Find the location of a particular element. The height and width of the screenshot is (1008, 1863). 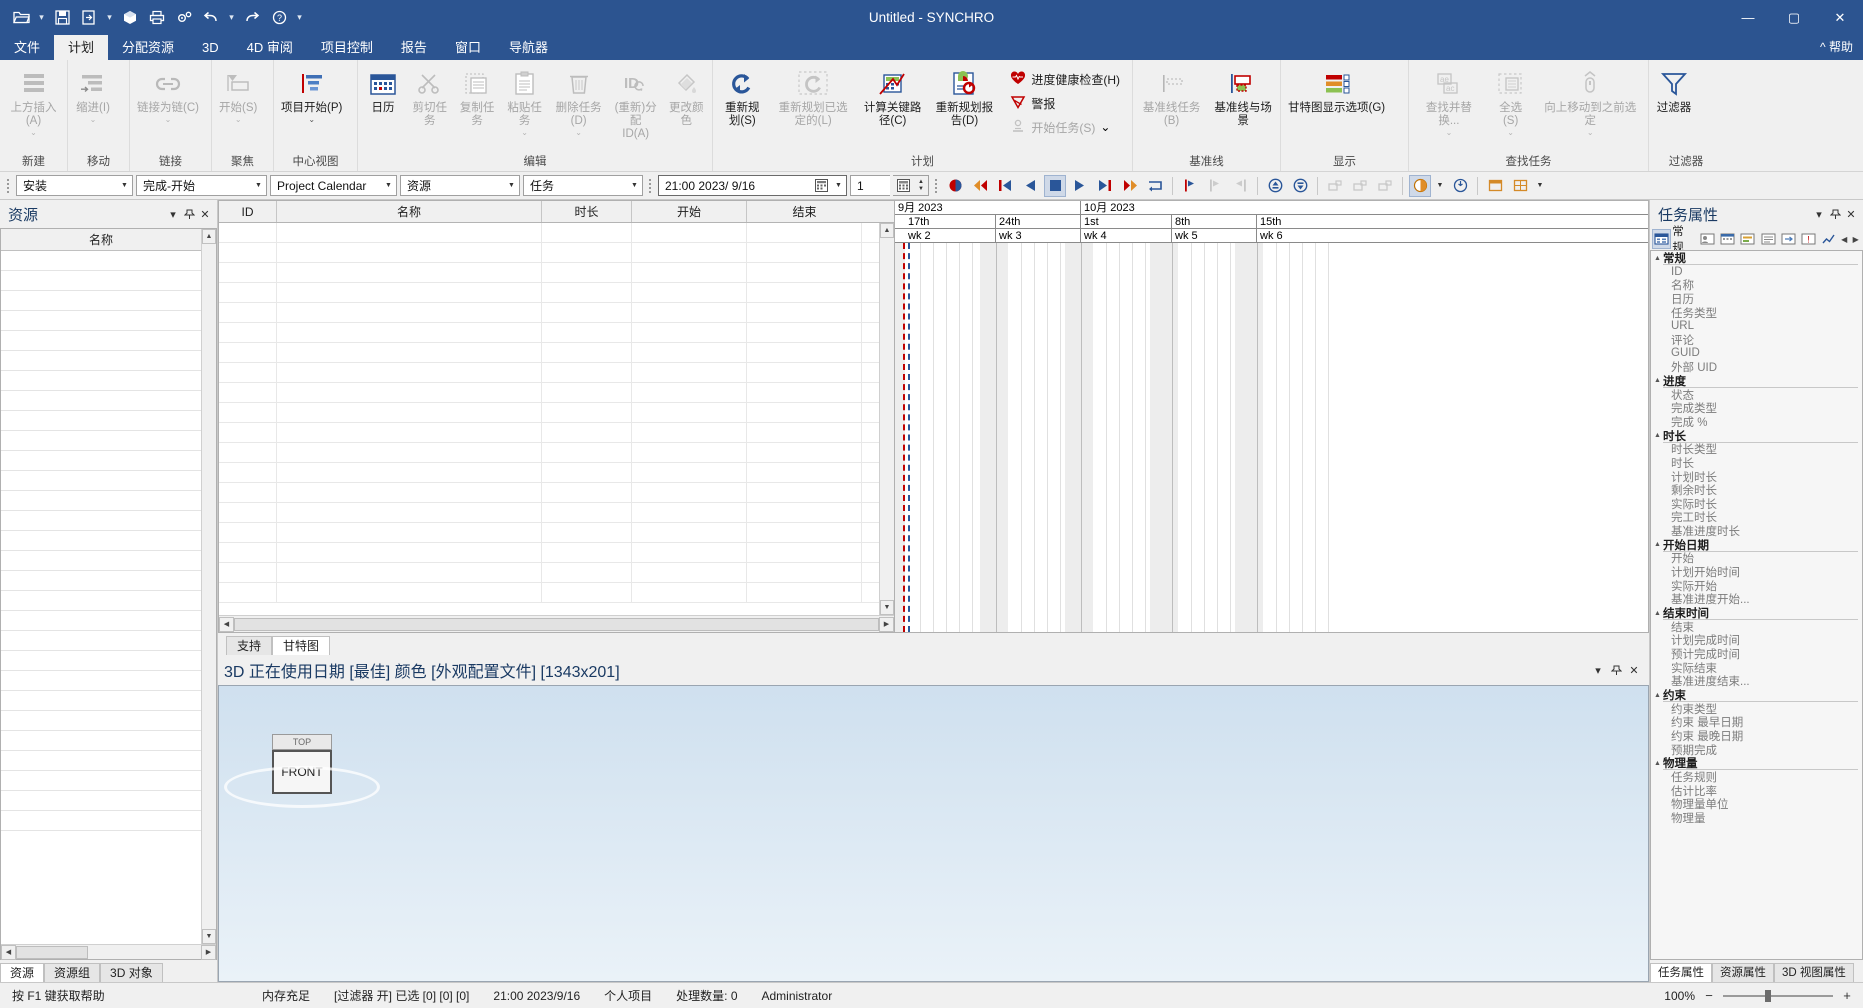

column-header-start: 开始 is located at coordinates (689, 211).